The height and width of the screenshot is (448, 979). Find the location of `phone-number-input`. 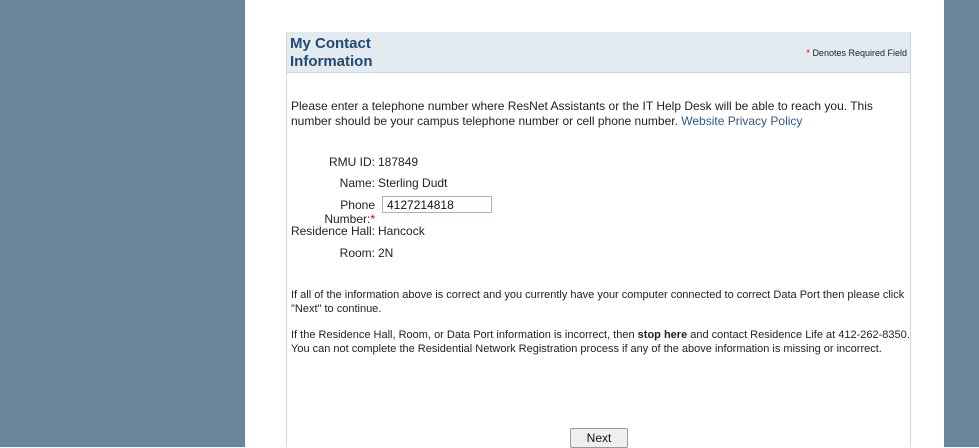

phone-number-input is located at coordinates (437, 204).